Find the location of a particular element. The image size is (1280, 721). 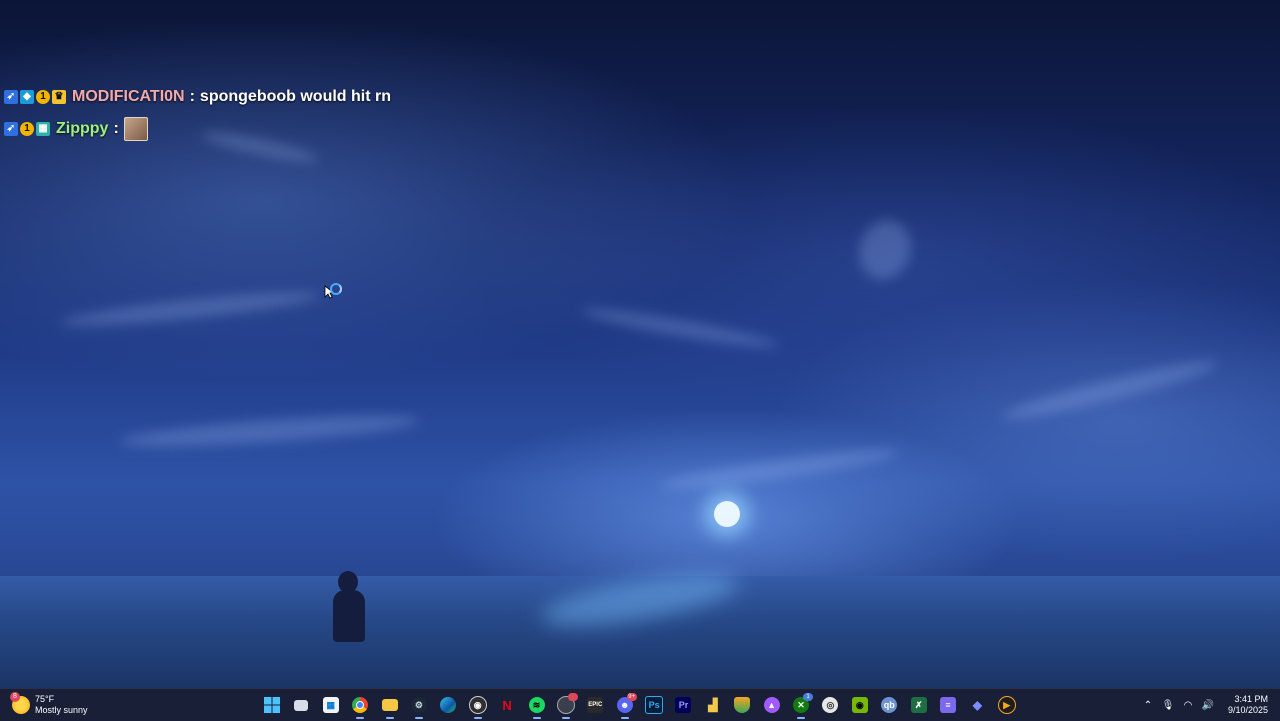

microsoft-store-app: ▦ is located at coordinates (331, 705).